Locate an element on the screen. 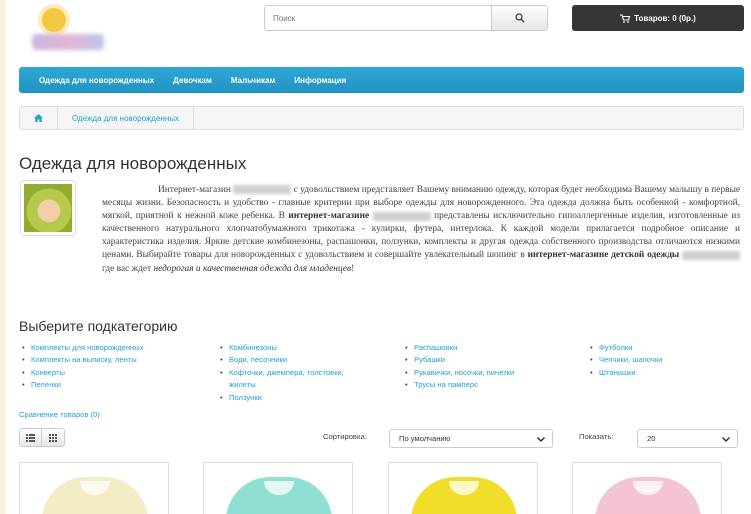 The width and height of the screenshot is (751, 514). list-icon is located at coordinates (30, 437).